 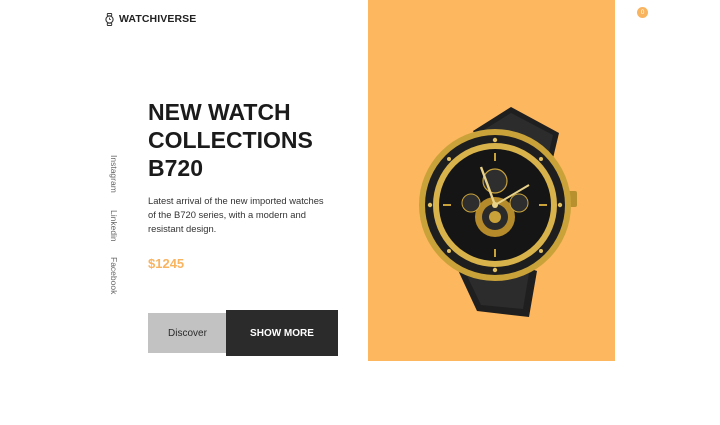 I want to click on brand-name: WATCHIVERSE, so click(x=158, y=19).